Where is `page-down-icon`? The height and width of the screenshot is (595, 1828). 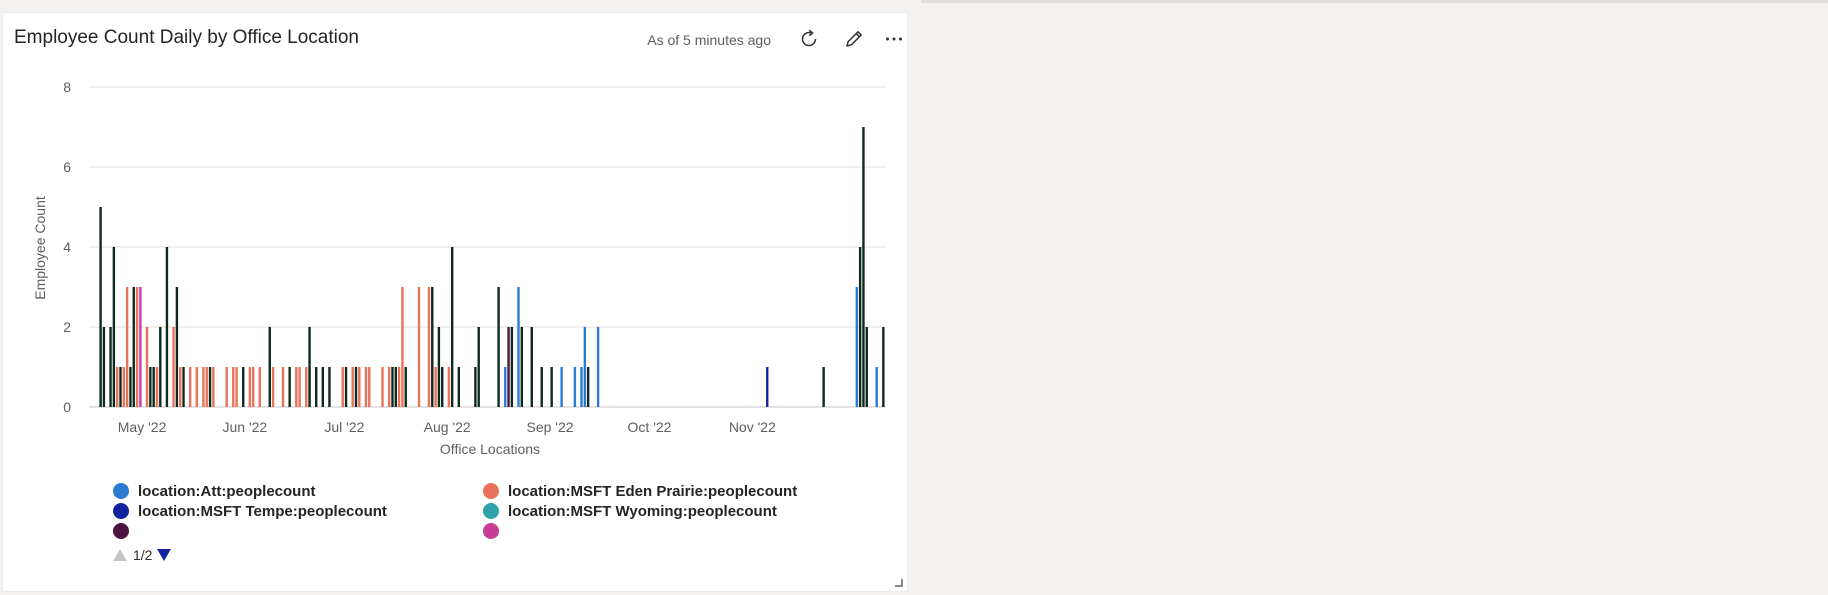
page-down-icon is located at coordinates (164, 555).